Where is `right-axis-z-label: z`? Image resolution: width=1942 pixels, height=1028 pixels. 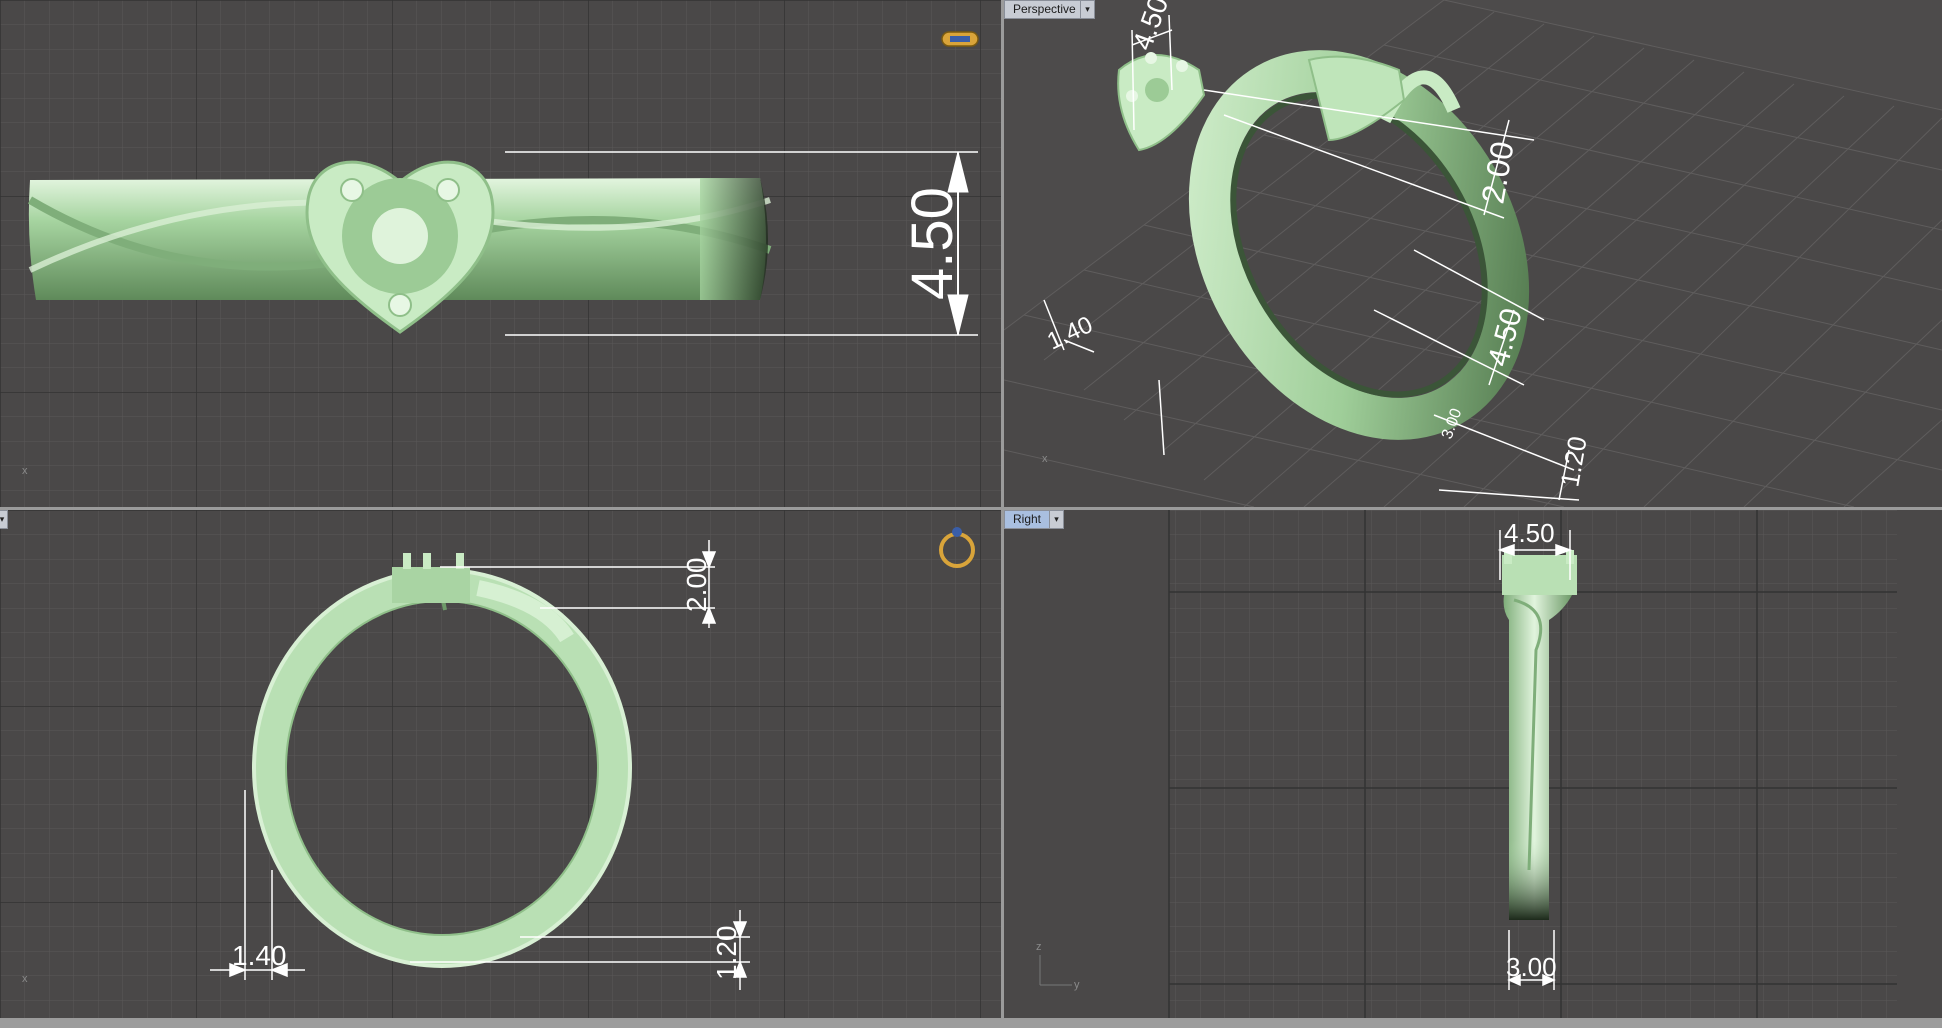
right-axis-z-label: z is located at coordinates (1039, 947).